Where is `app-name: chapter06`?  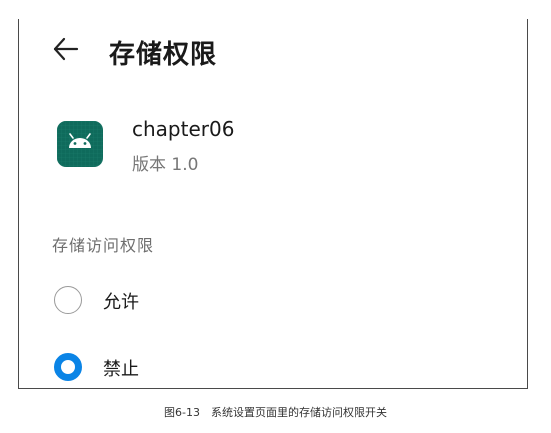
app-name: chapter06 is located at coordinates (183, 129).